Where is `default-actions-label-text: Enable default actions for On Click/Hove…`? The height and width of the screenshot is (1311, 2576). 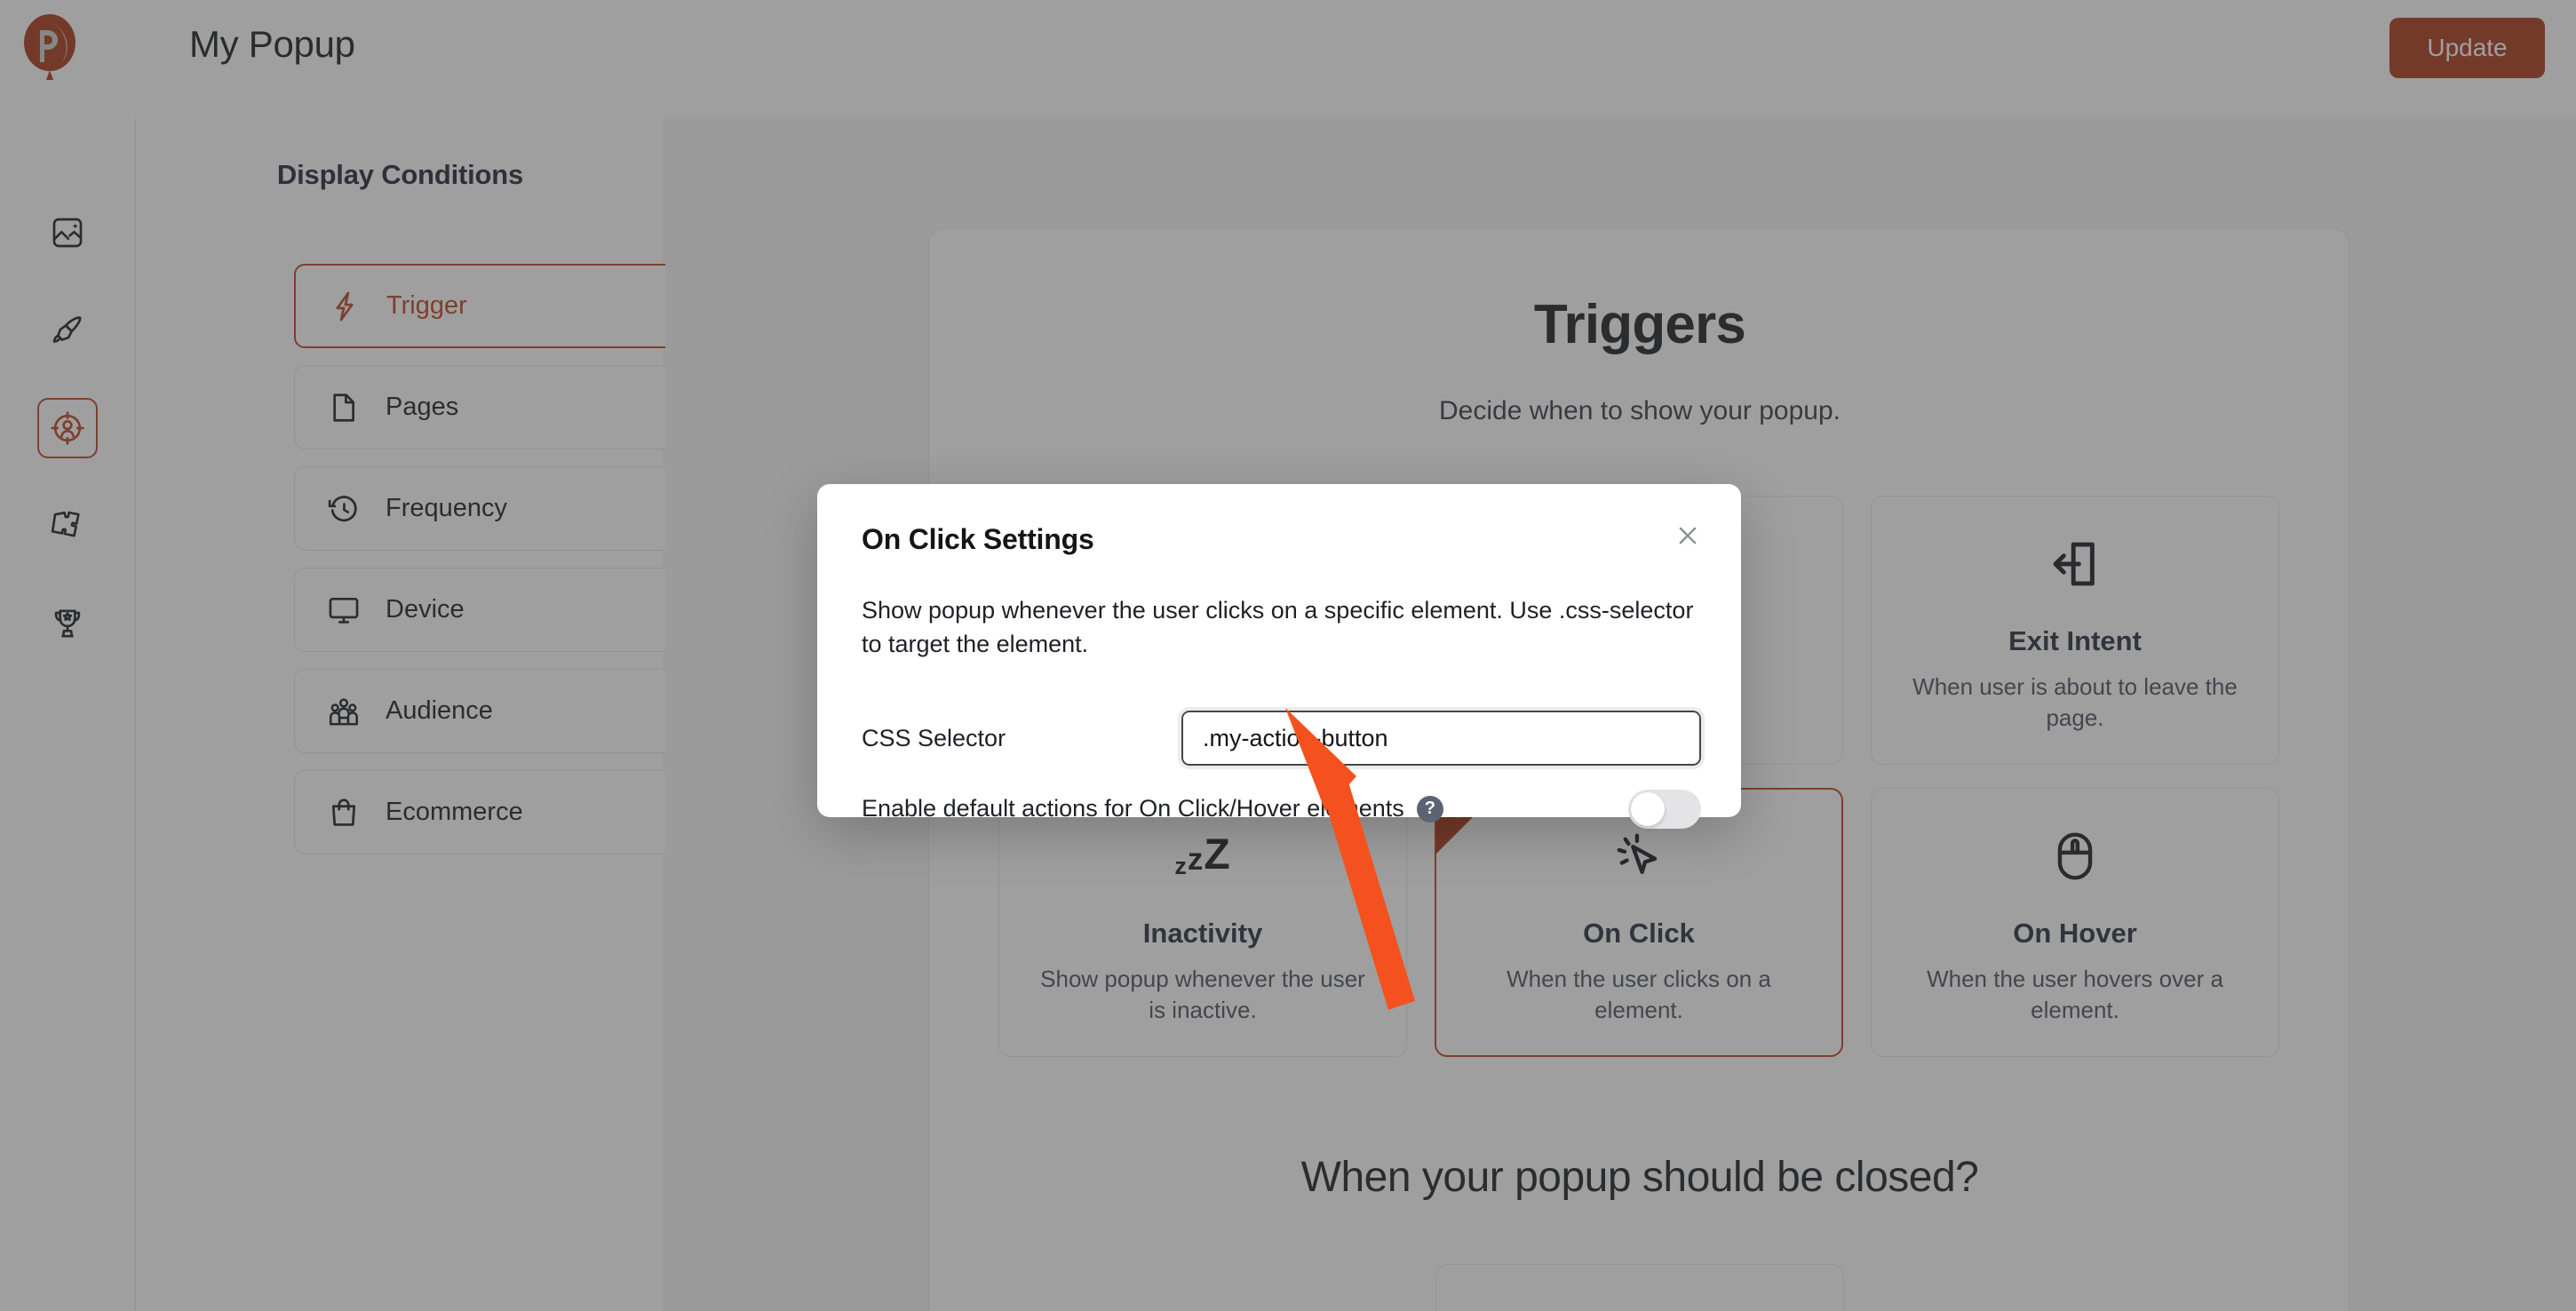
default-actions-label-text: Enable default actions for On Click/Hove… is located at coordinates (1133, 808).